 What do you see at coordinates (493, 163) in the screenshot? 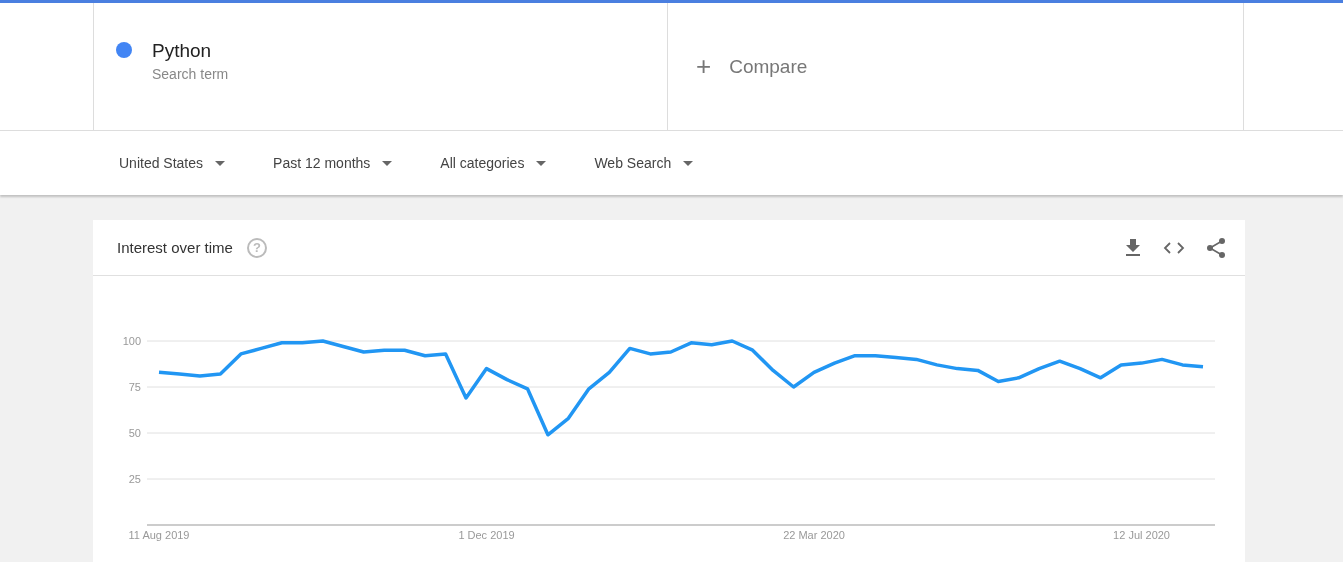
I see `filter-dropdown: All categories` at bounding box center [493, 163].